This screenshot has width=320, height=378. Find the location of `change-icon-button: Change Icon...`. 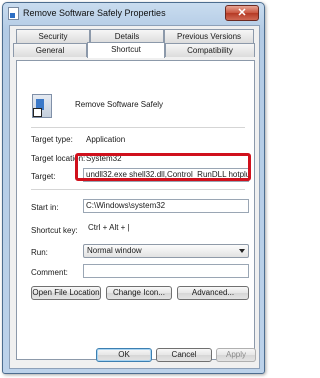

change-icon-button: Change Icon... is located at coordinates (139, 293).